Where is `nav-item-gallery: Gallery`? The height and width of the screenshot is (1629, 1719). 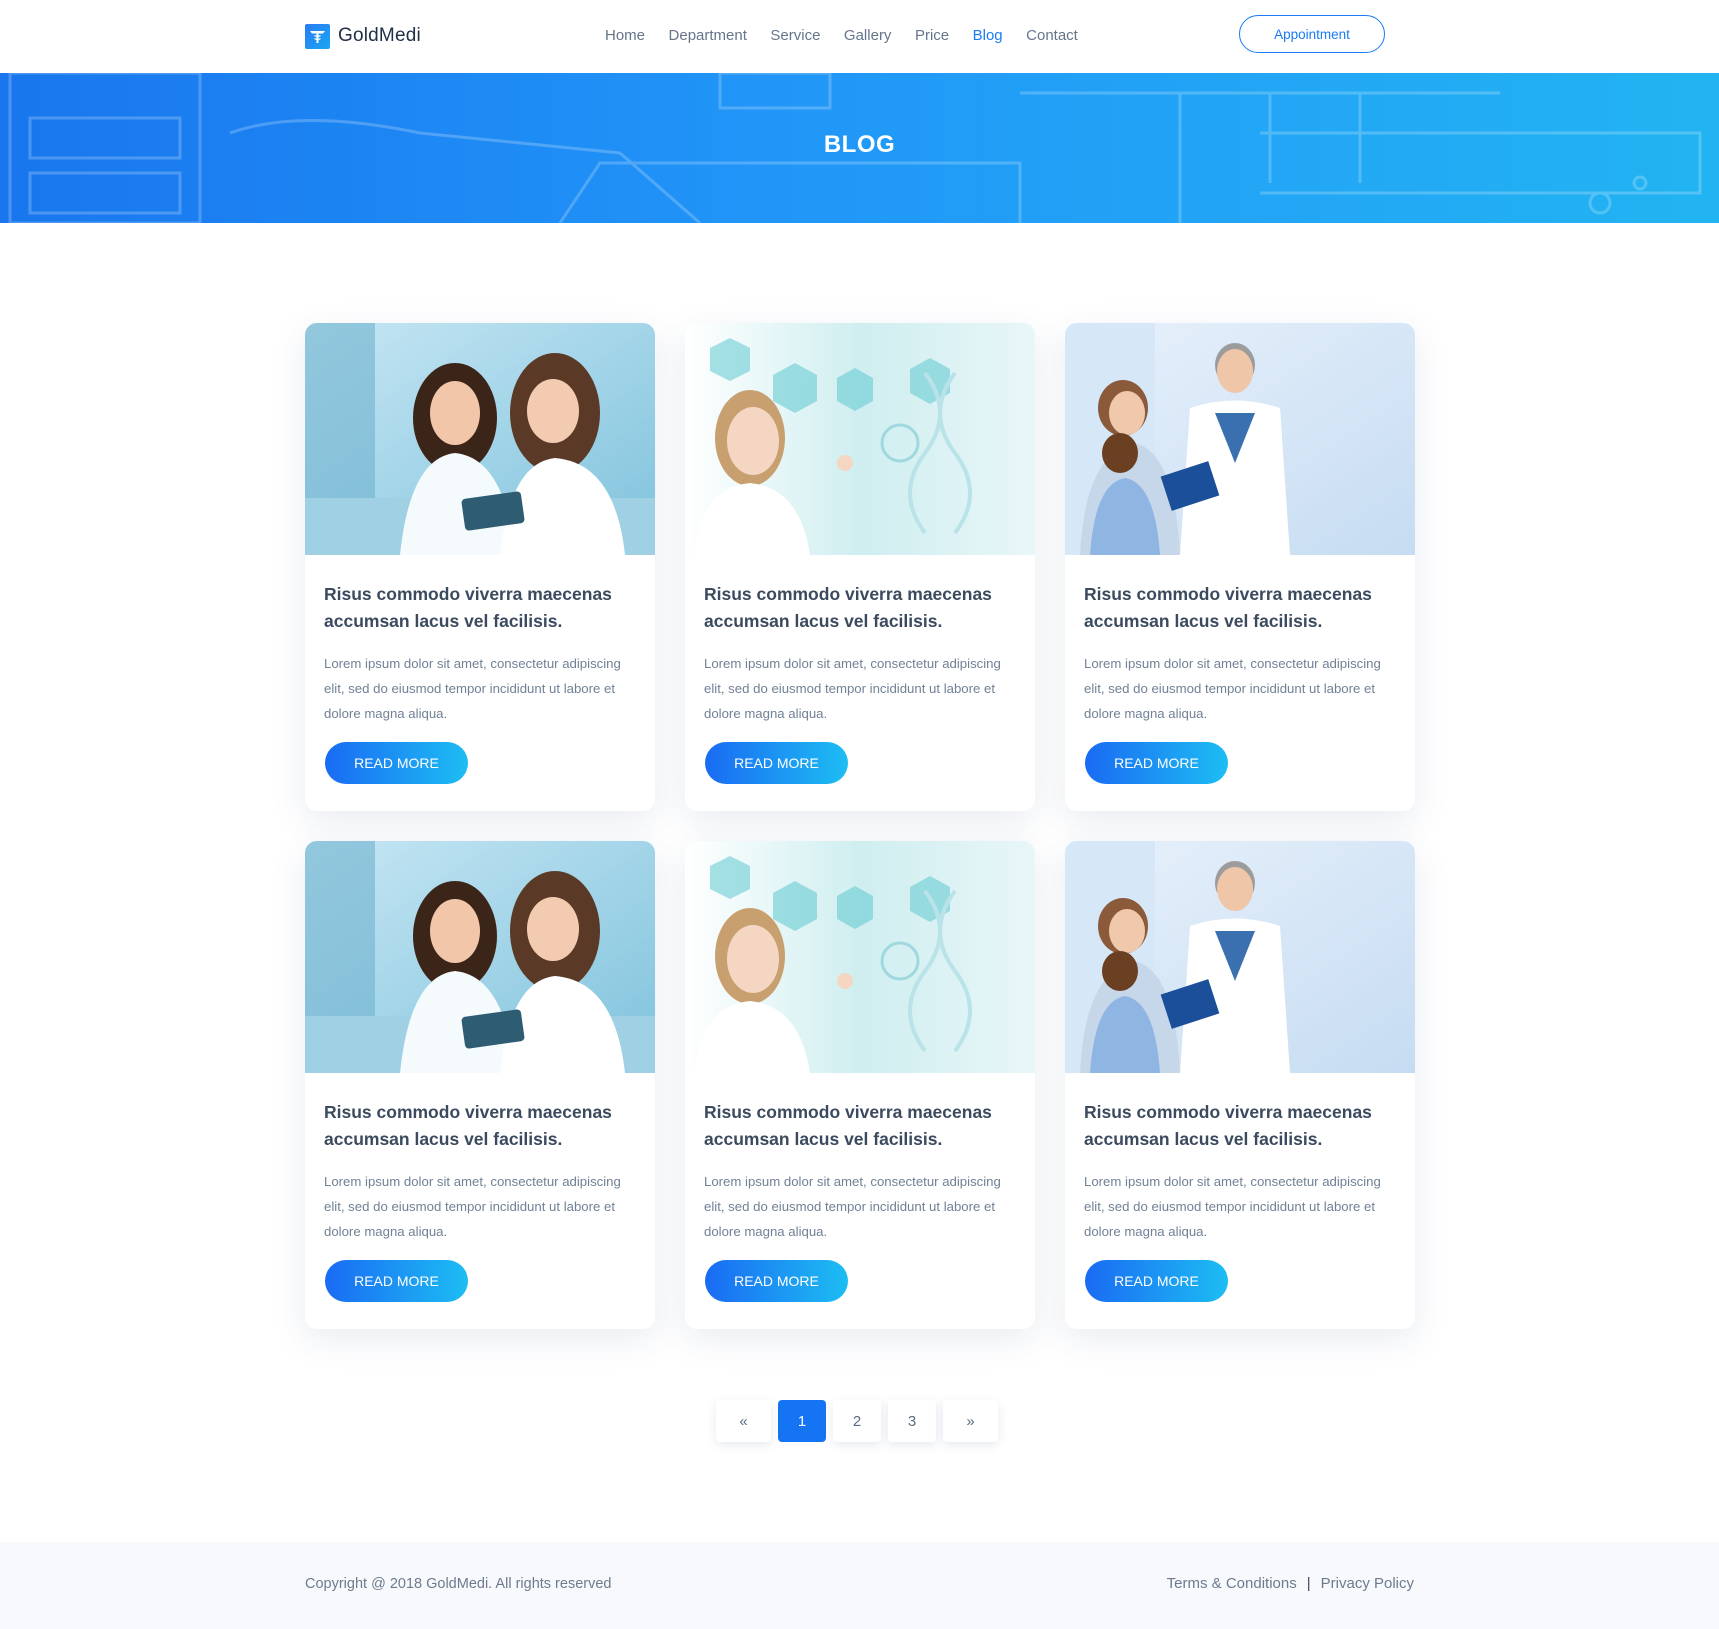 nav-item-gallery: Gallery is located at coordinates (868, 36).